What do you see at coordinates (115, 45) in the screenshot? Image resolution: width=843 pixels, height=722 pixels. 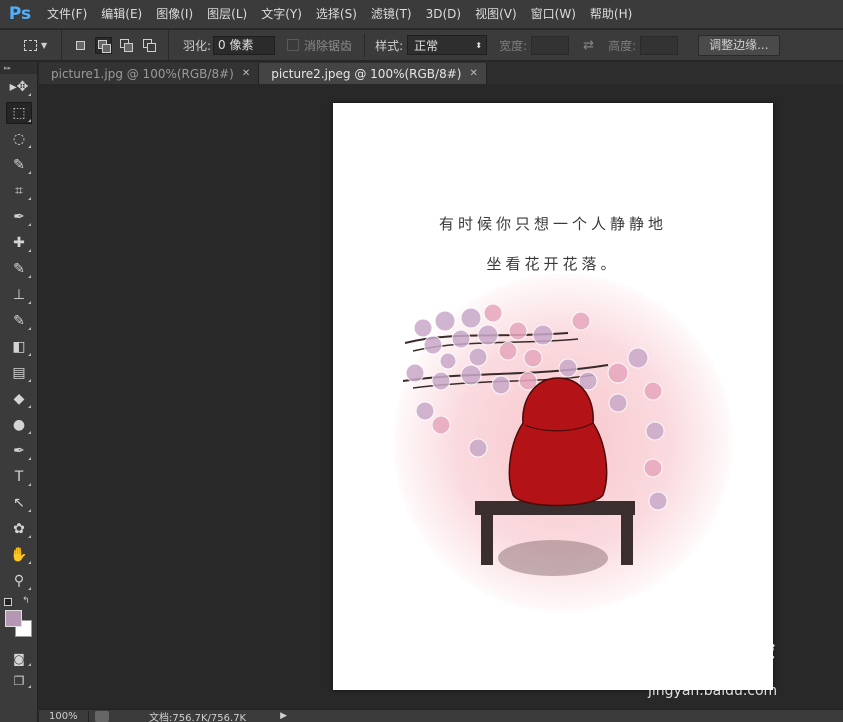 I see `selection-mode-group` at bounding box center [115, 45].